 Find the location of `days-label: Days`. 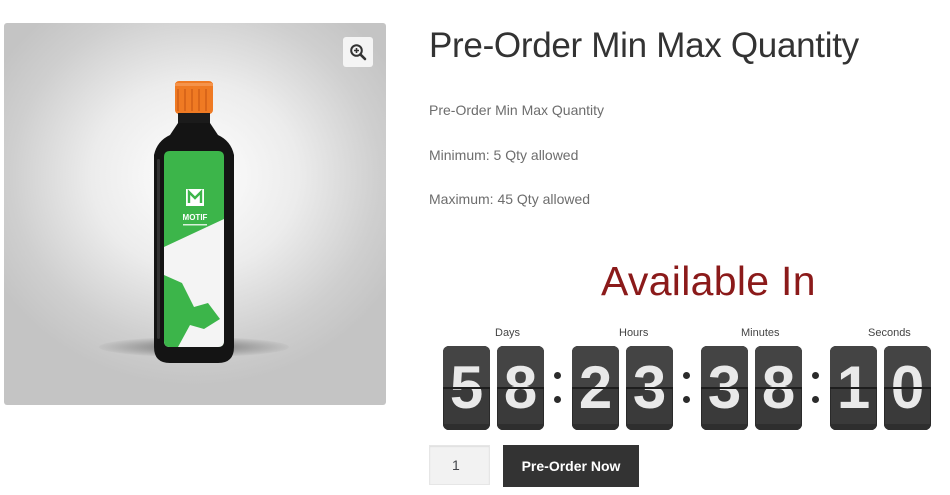

days-label: Days is located at coordinates (508, 333).